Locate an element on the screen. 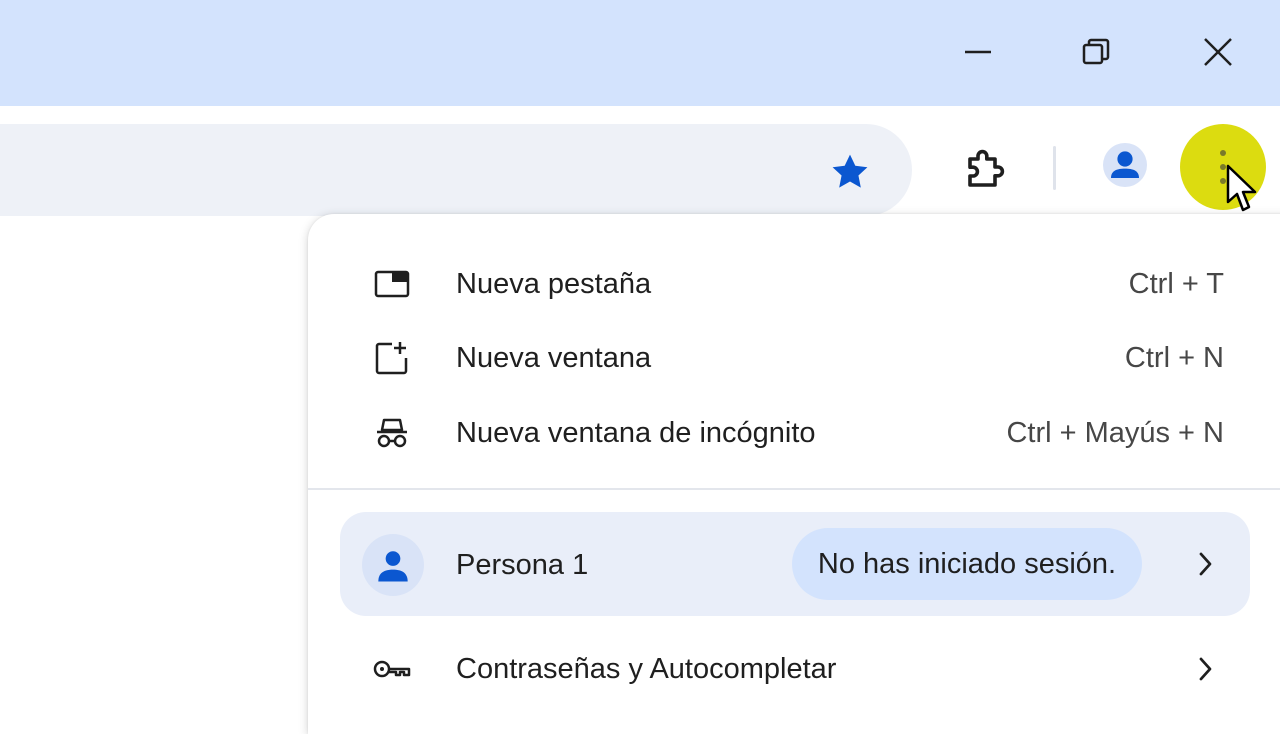 The height and width of the screenshot is (734, 1280). avatar is located at coordinates (393, 565).